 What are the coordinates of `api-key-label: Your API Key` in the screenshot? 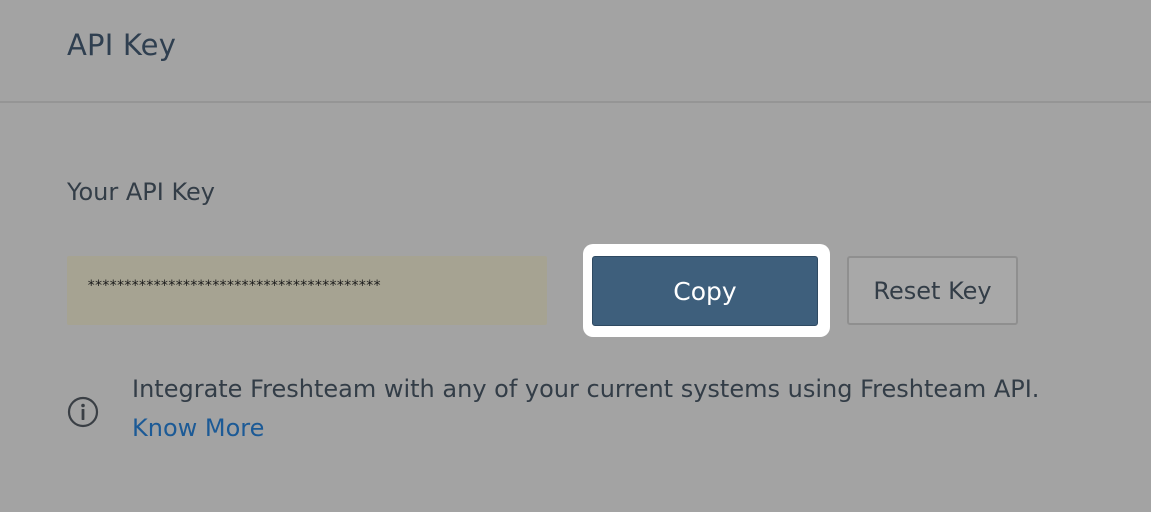 It's located at (141, 192).